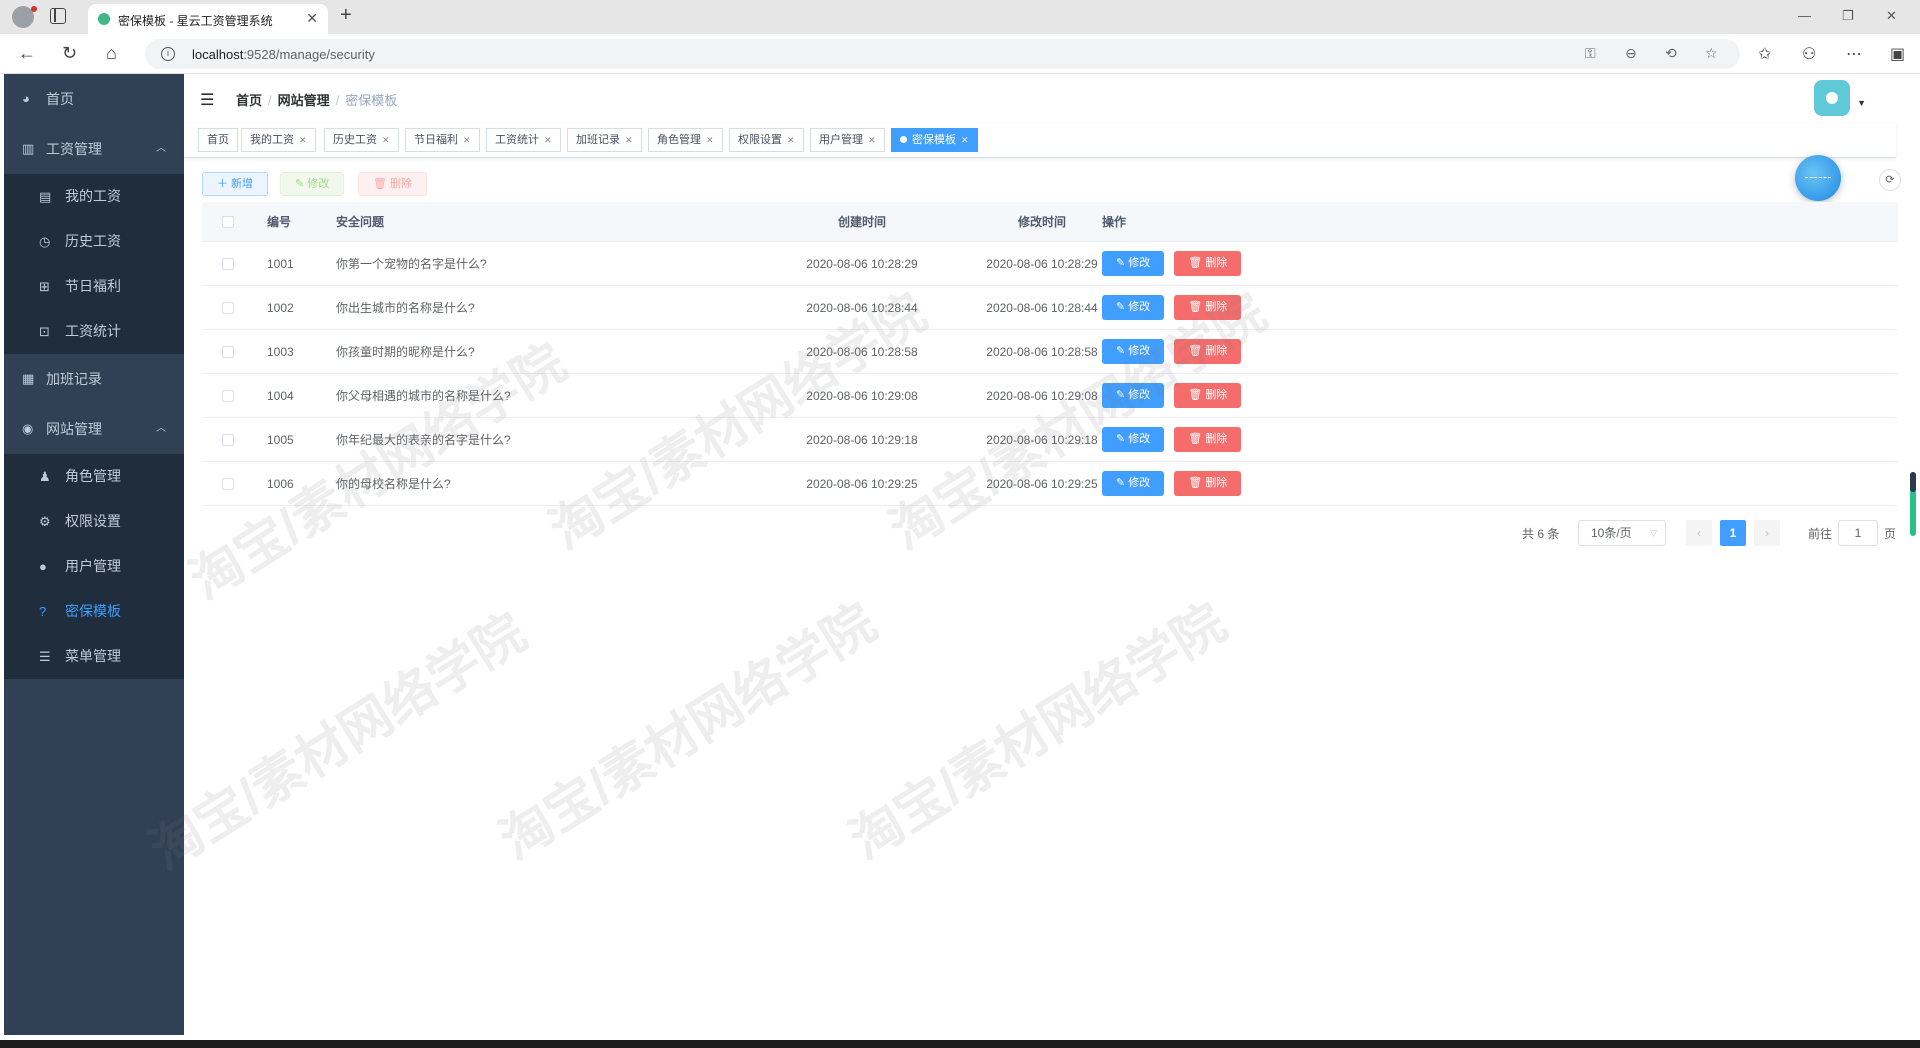 This screenshot has height=1048, width=1920. What do you see at coordinates (346, 15) in the screenshot?
I see `new-tab-icon: +` at bounding box center [346, 15].